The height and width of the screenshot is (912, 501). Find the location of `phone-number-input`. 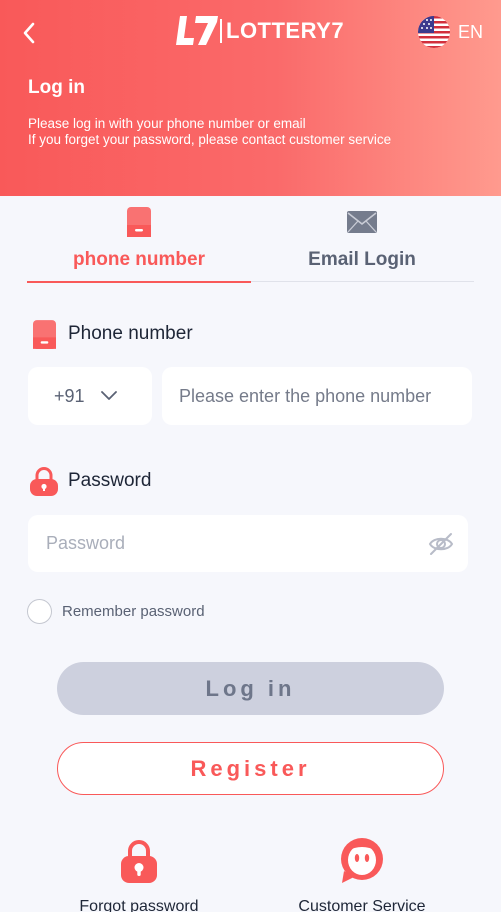

phone-number-input is located at coordinates (317, 396).